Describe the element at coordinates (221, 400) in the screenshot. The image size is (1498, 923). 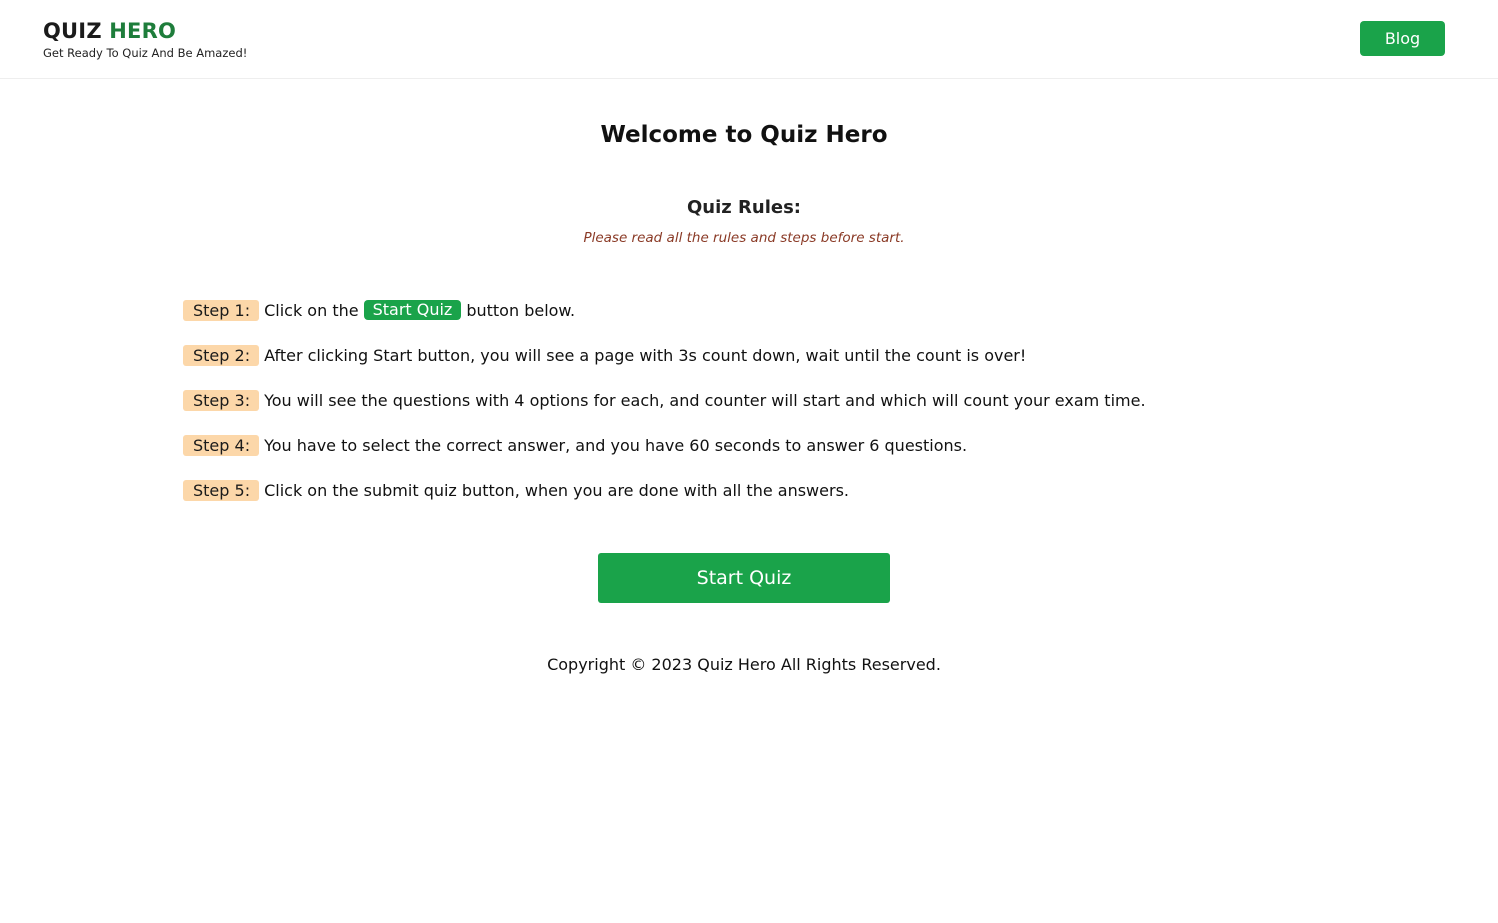
I see `step-badge: Step 3:` at that location.